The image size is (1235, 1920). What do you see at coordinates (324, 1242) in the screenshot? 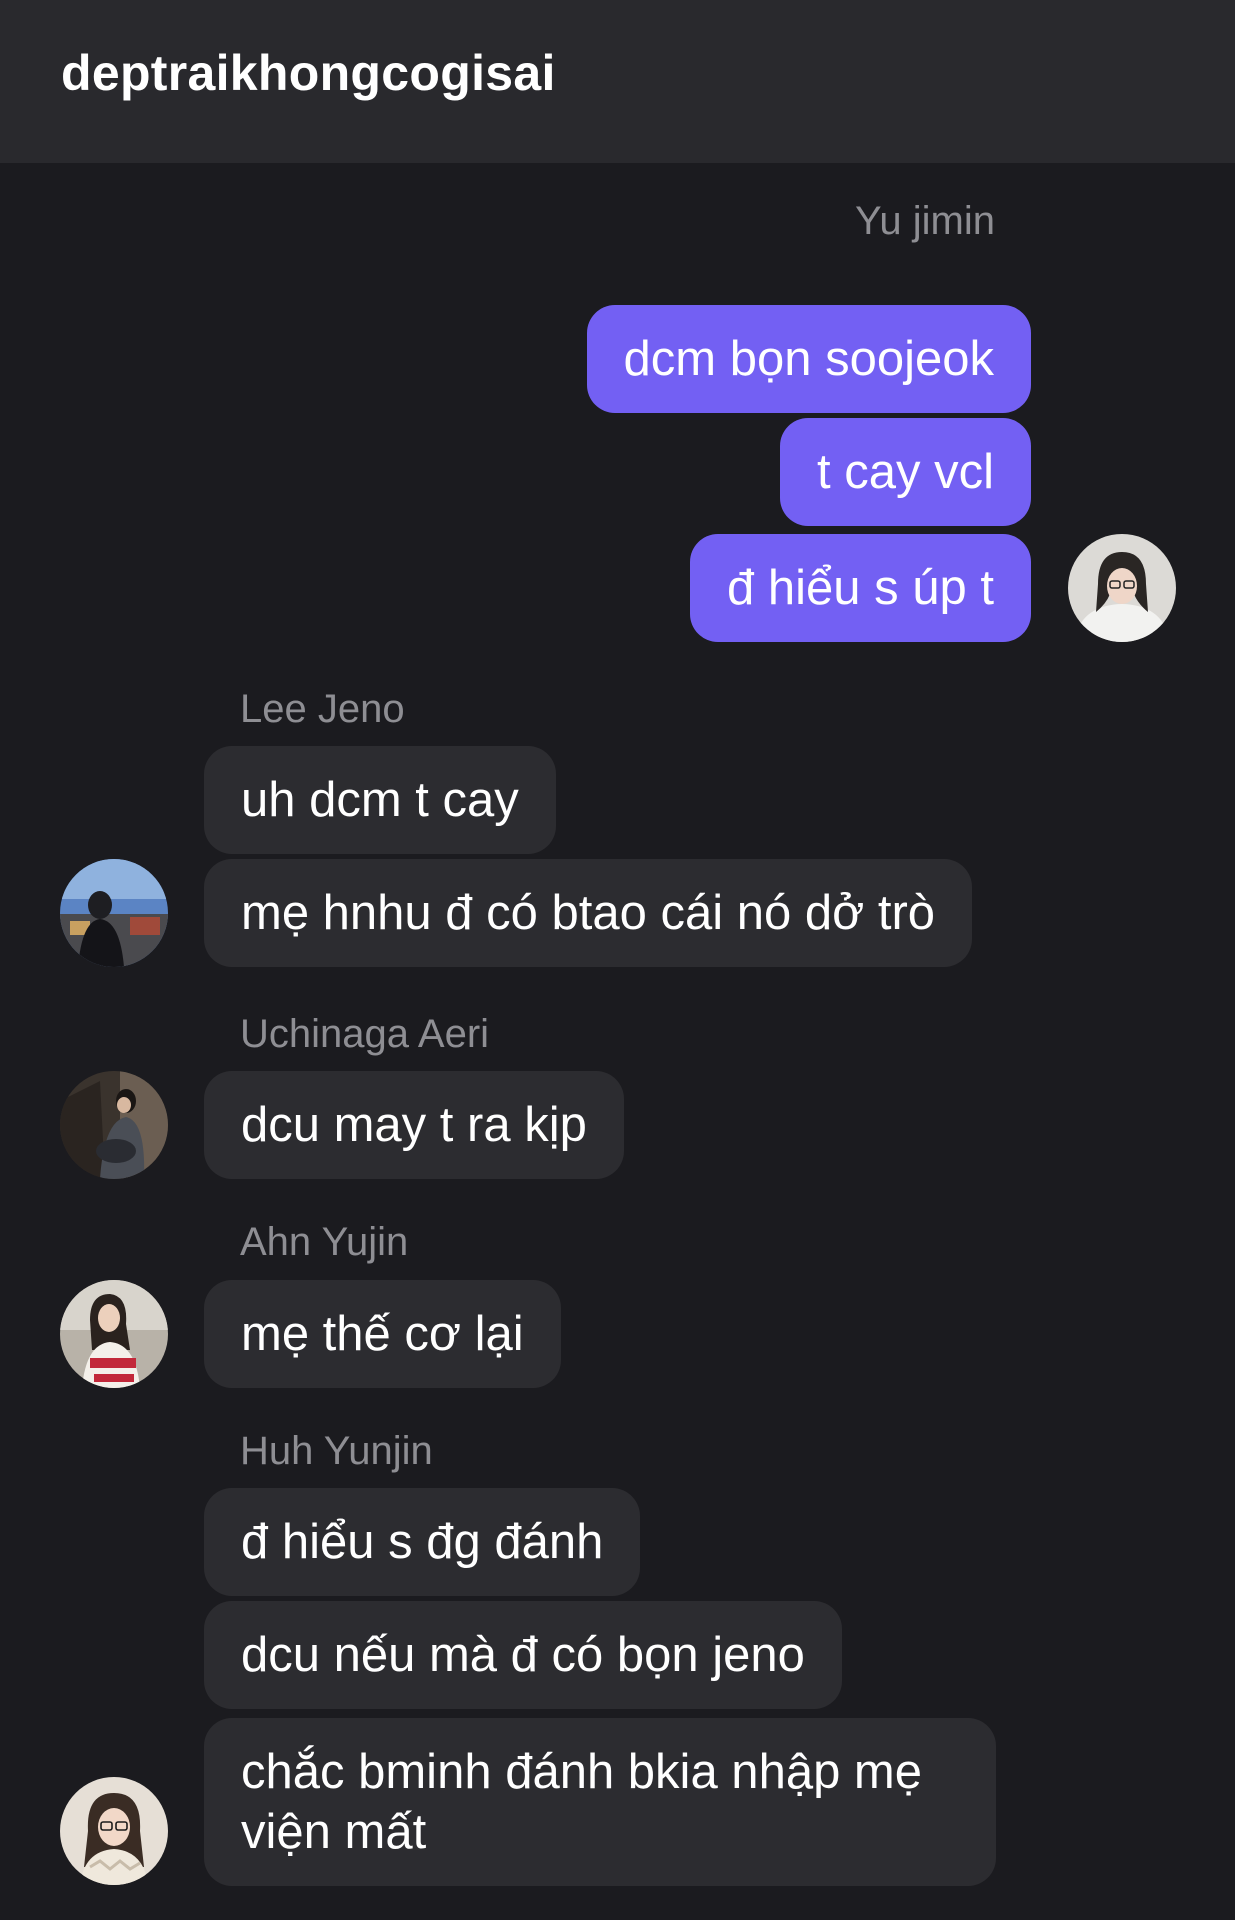
I see `sender-name: Ahn Yujin` at bounding box center [324, 1242].